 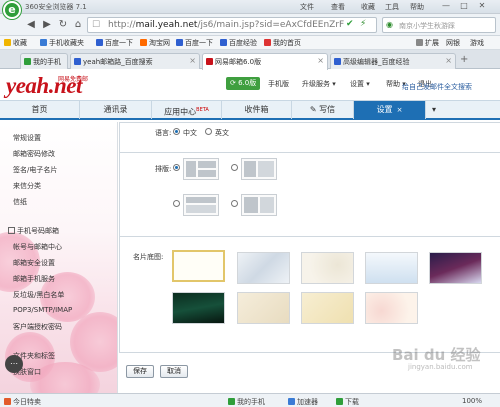 What do you see at coordinates (190, 133) in the screenshot?
I see `language-chinese-label: 中文` at bounding box center [190, 133].